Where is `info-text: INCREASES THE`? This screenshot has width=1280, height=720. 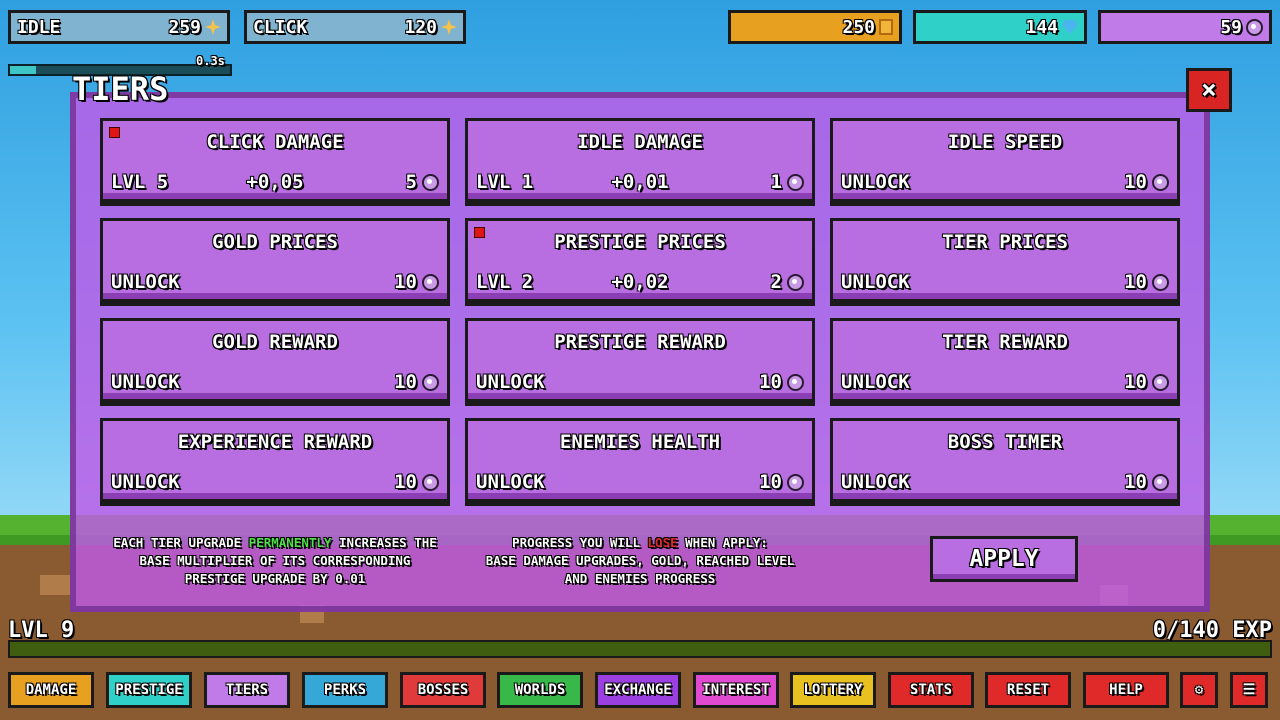 info-text: INCREASES THE is located at coordinates (384, 542).